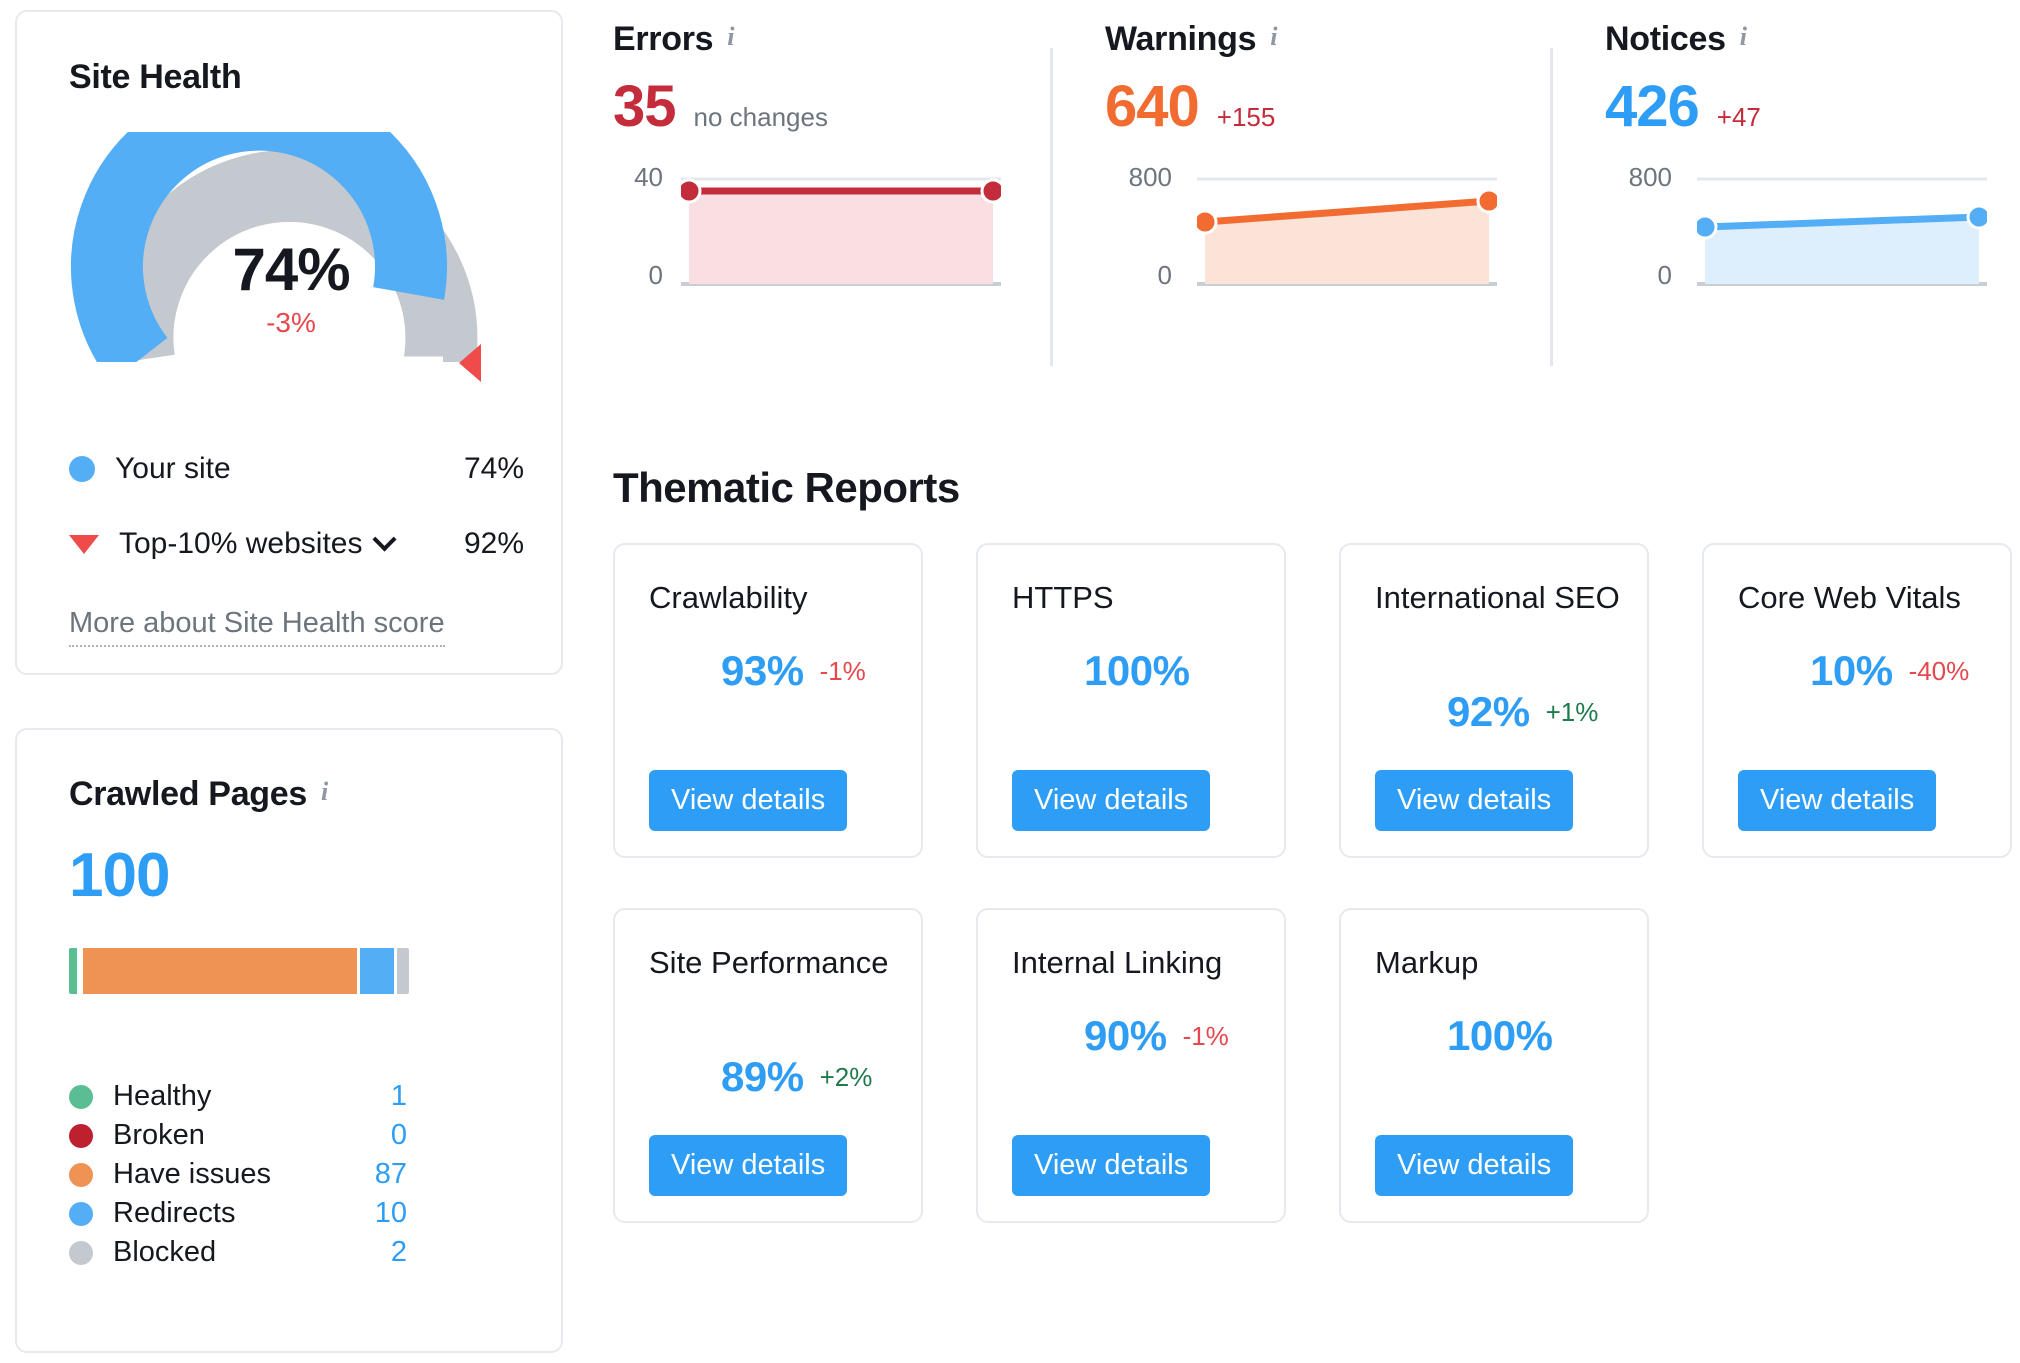 This screenshot has height=1363, width=2020. I want to click on stat-title: Errors i, so click(823, 39).